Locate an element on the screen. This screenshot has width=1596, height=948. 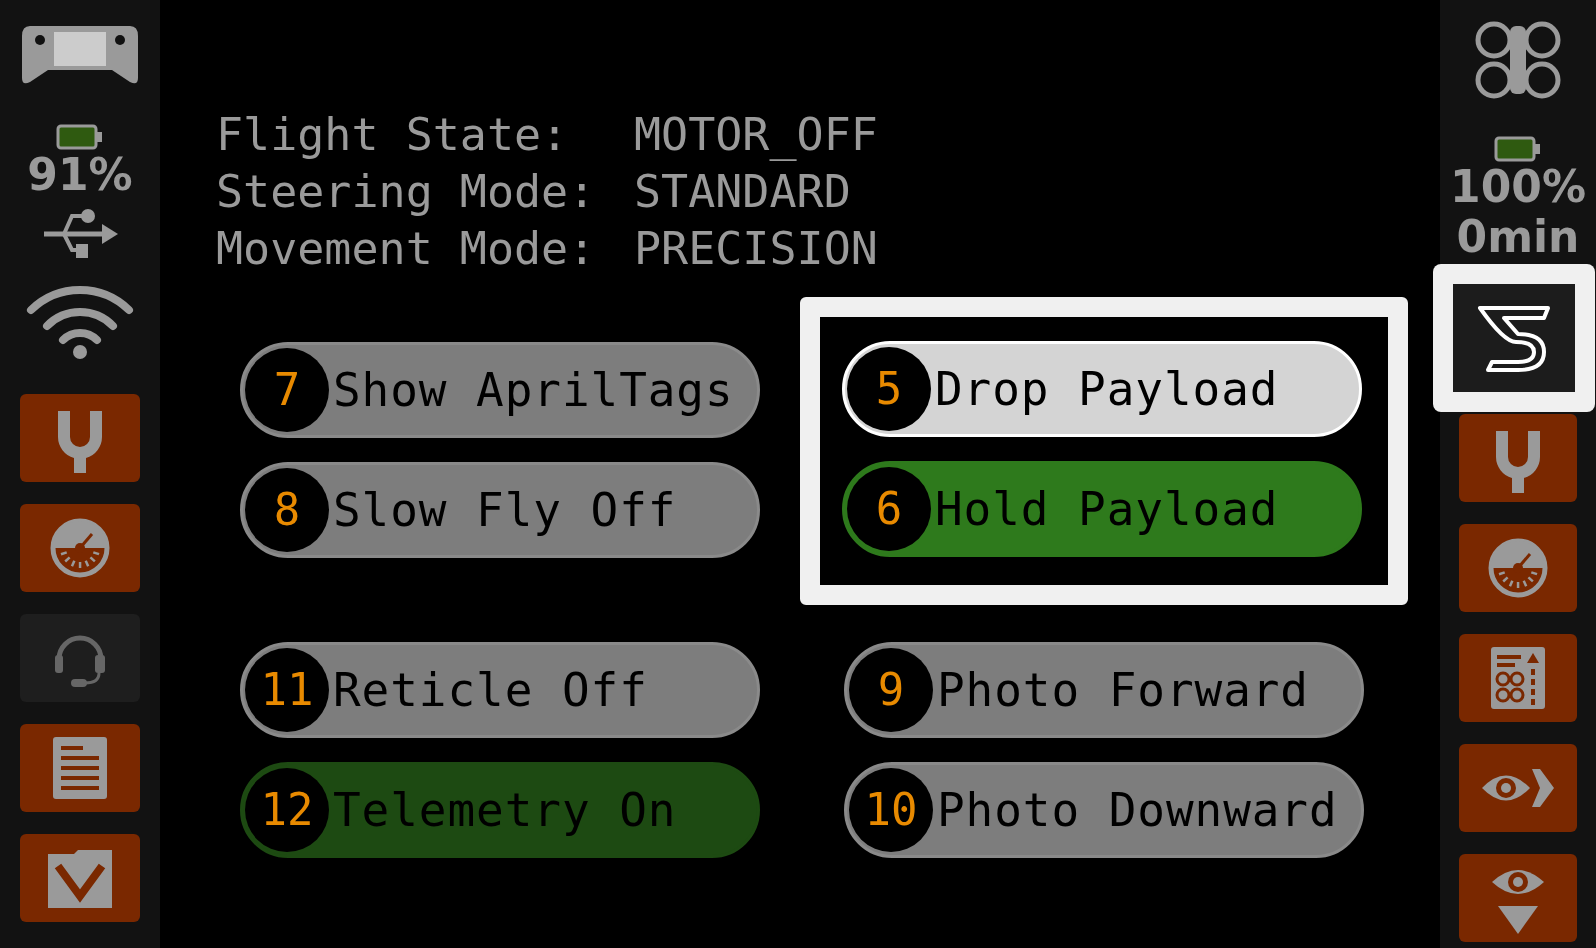
number-badge: 10 is located at coordinates (891, 810).